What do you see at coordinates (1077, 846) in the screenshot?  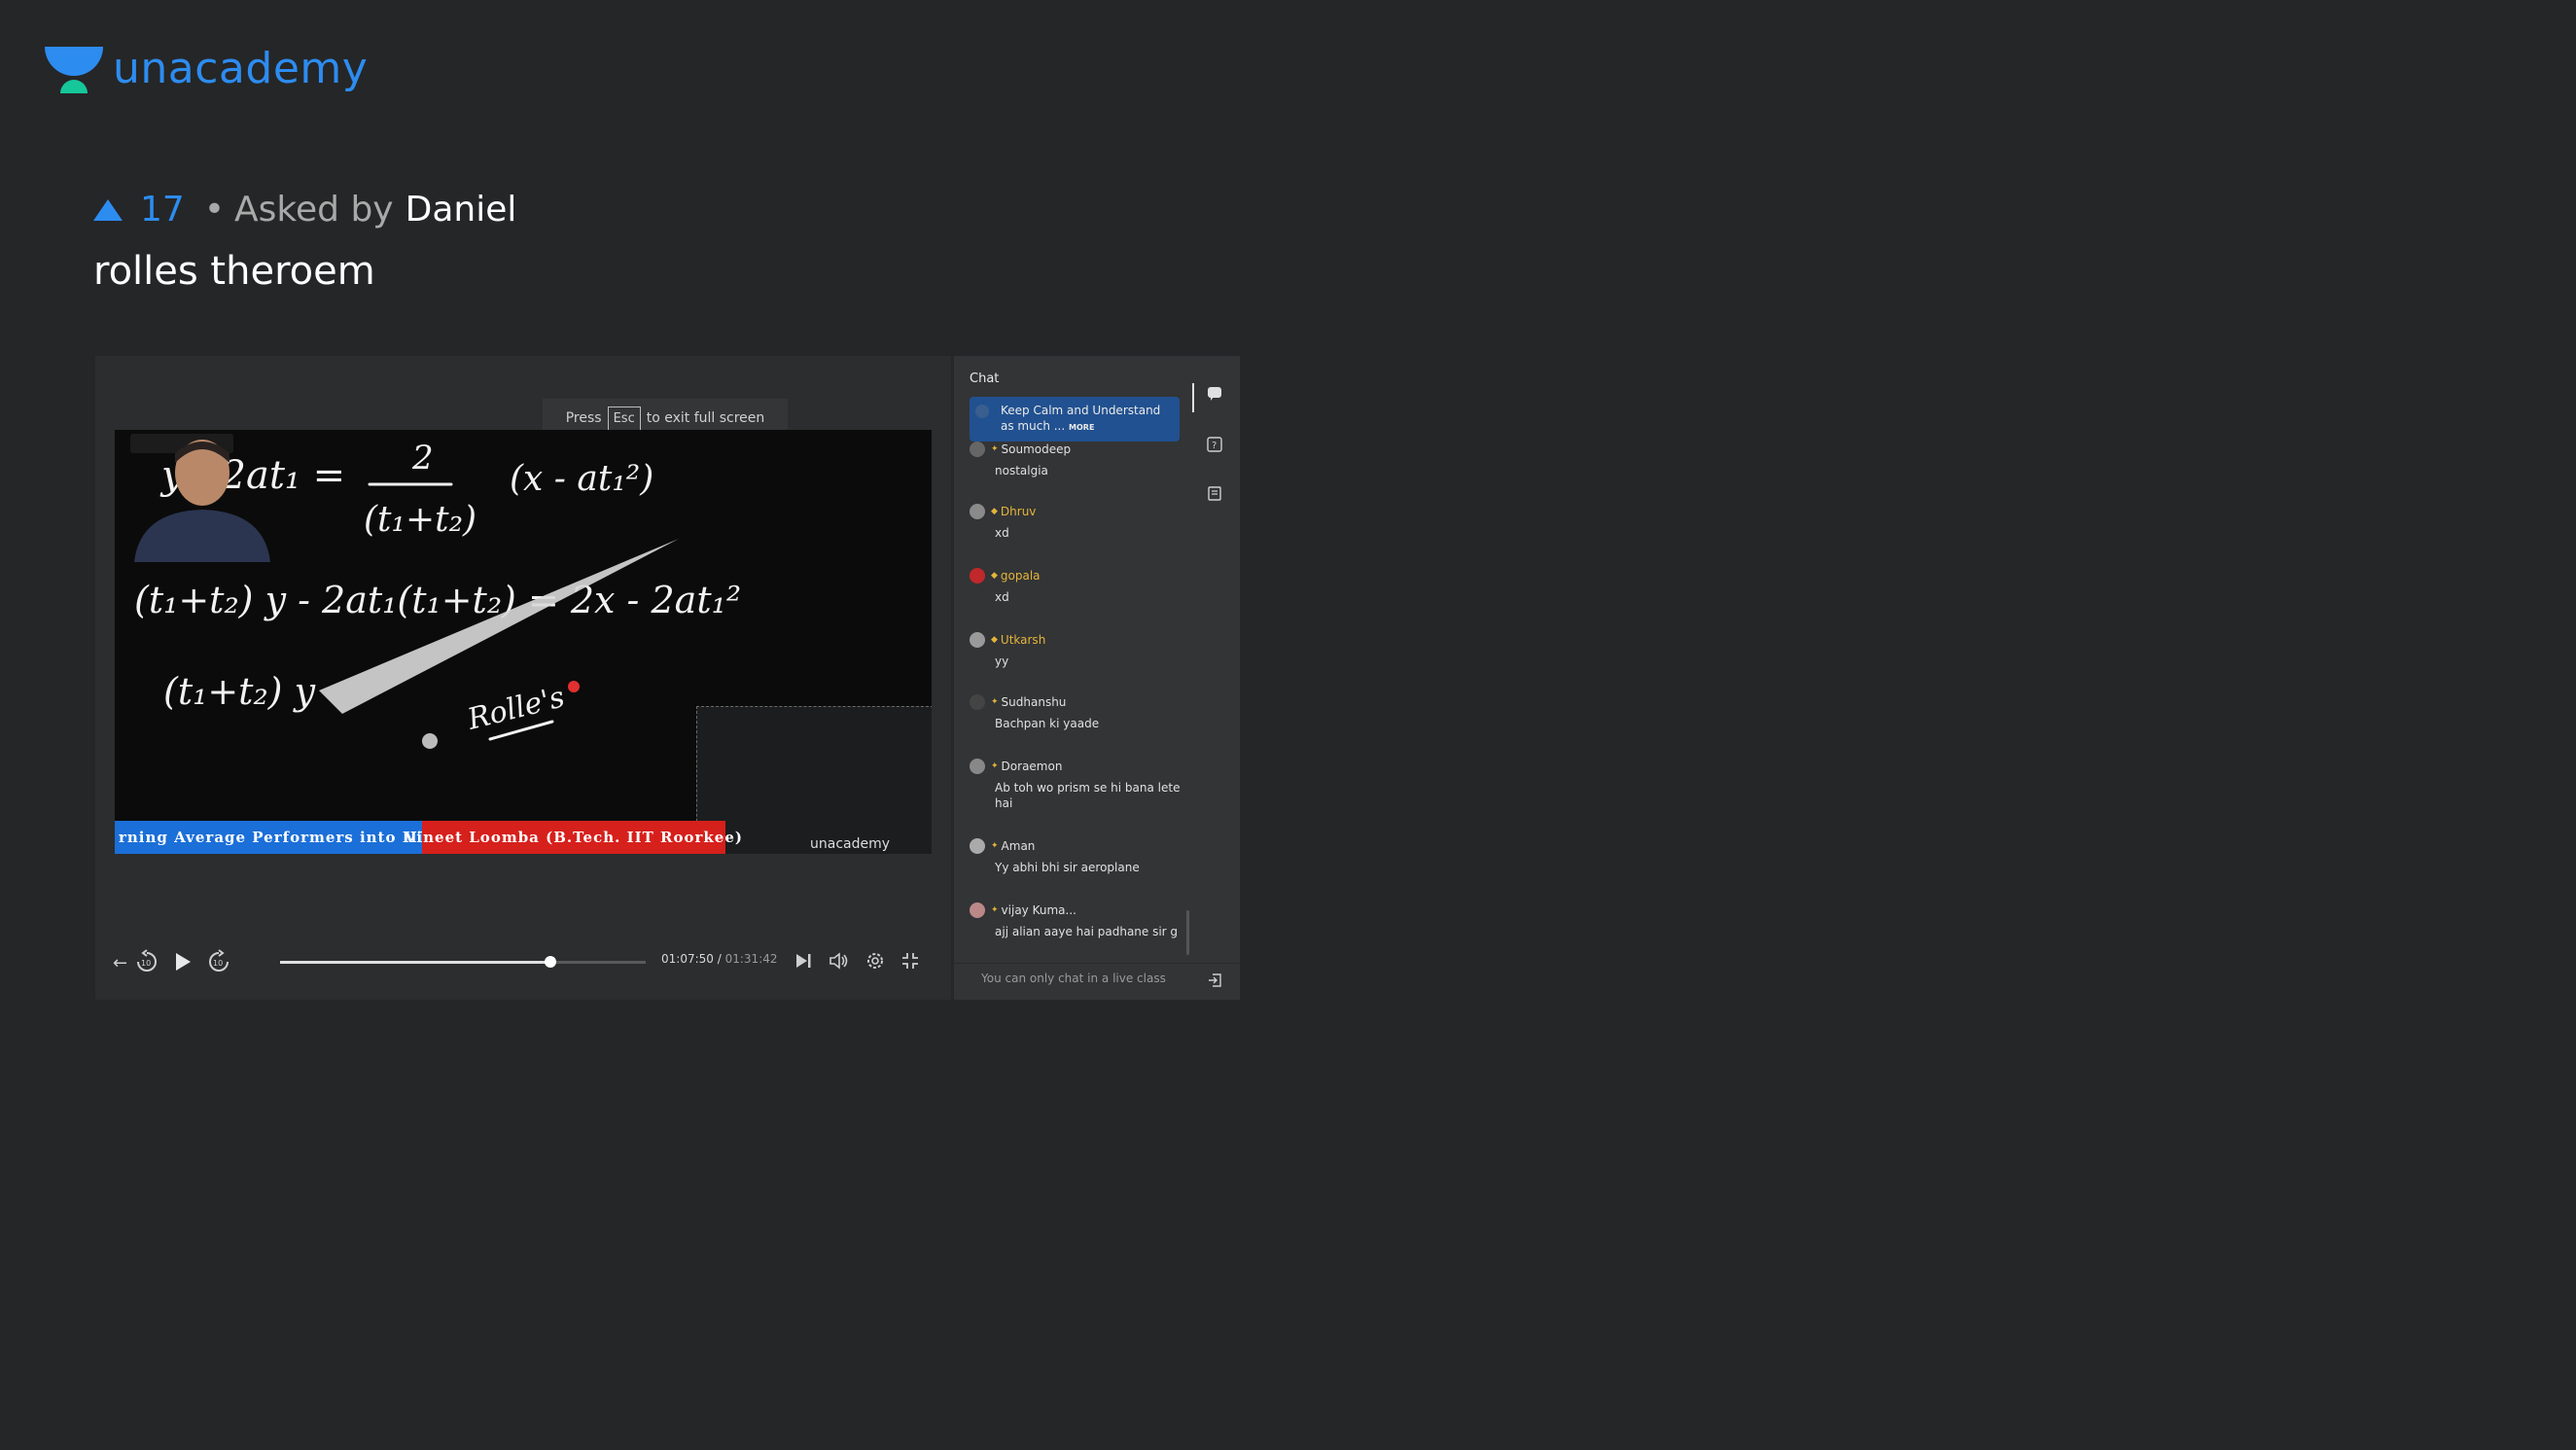 I see `chat-message-header: ✦ Aman` at bounding box center [1077, 846].